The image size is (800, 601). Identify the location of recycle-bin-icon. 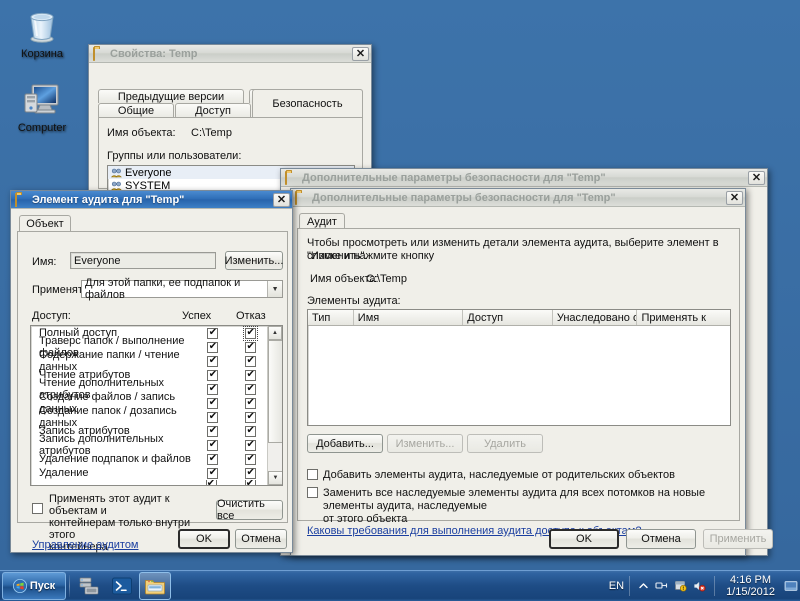
(42, 26).